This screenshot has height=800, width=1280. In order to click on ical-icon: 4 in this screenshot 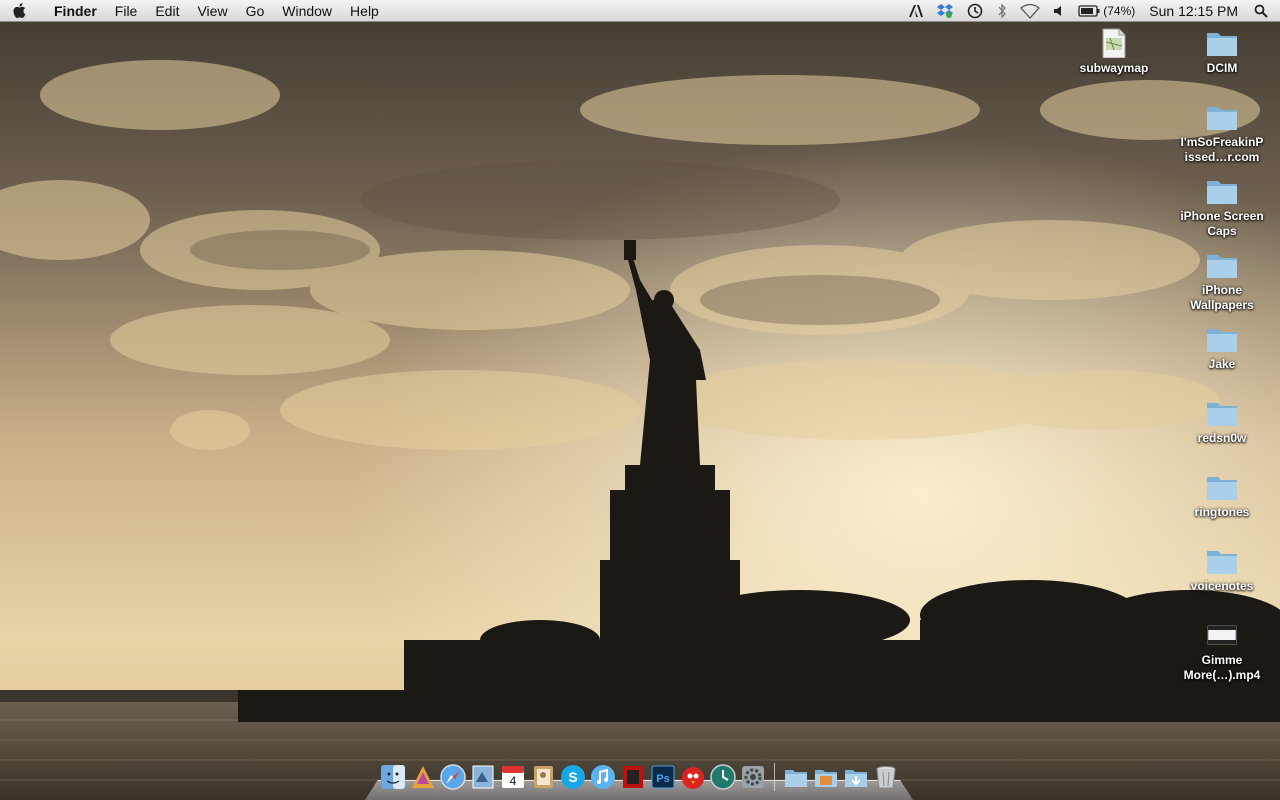, I will do `click(513, 777)`.